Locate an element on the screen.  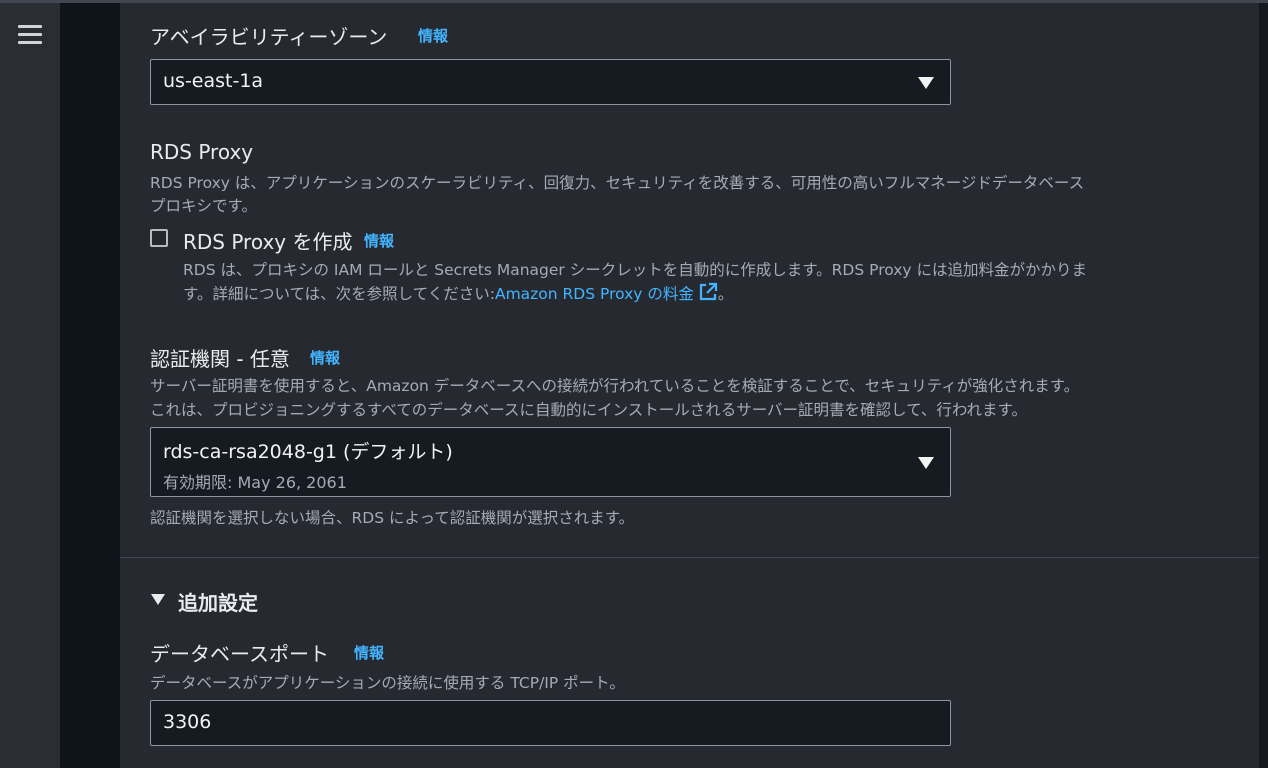
rds-proxy-desc-line2: プロキシです。 is located at coordinates (203, 206).